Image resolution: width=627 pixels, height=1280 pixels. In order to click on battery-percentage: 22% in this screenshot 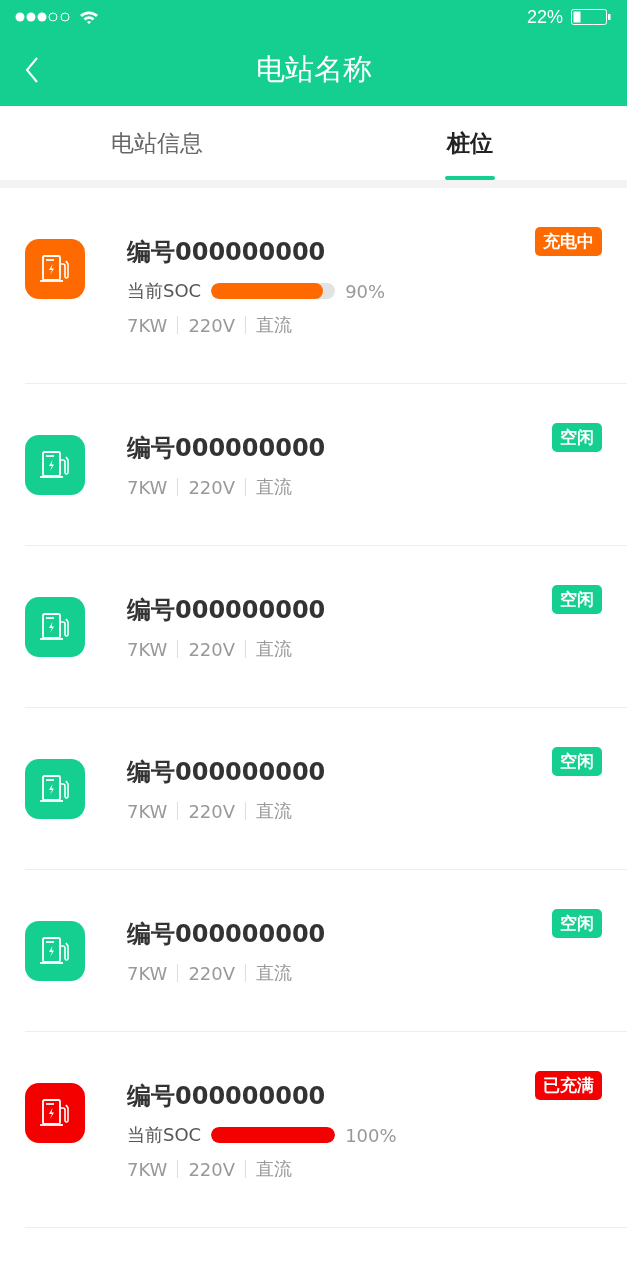, I will do `click(544, 17)`.